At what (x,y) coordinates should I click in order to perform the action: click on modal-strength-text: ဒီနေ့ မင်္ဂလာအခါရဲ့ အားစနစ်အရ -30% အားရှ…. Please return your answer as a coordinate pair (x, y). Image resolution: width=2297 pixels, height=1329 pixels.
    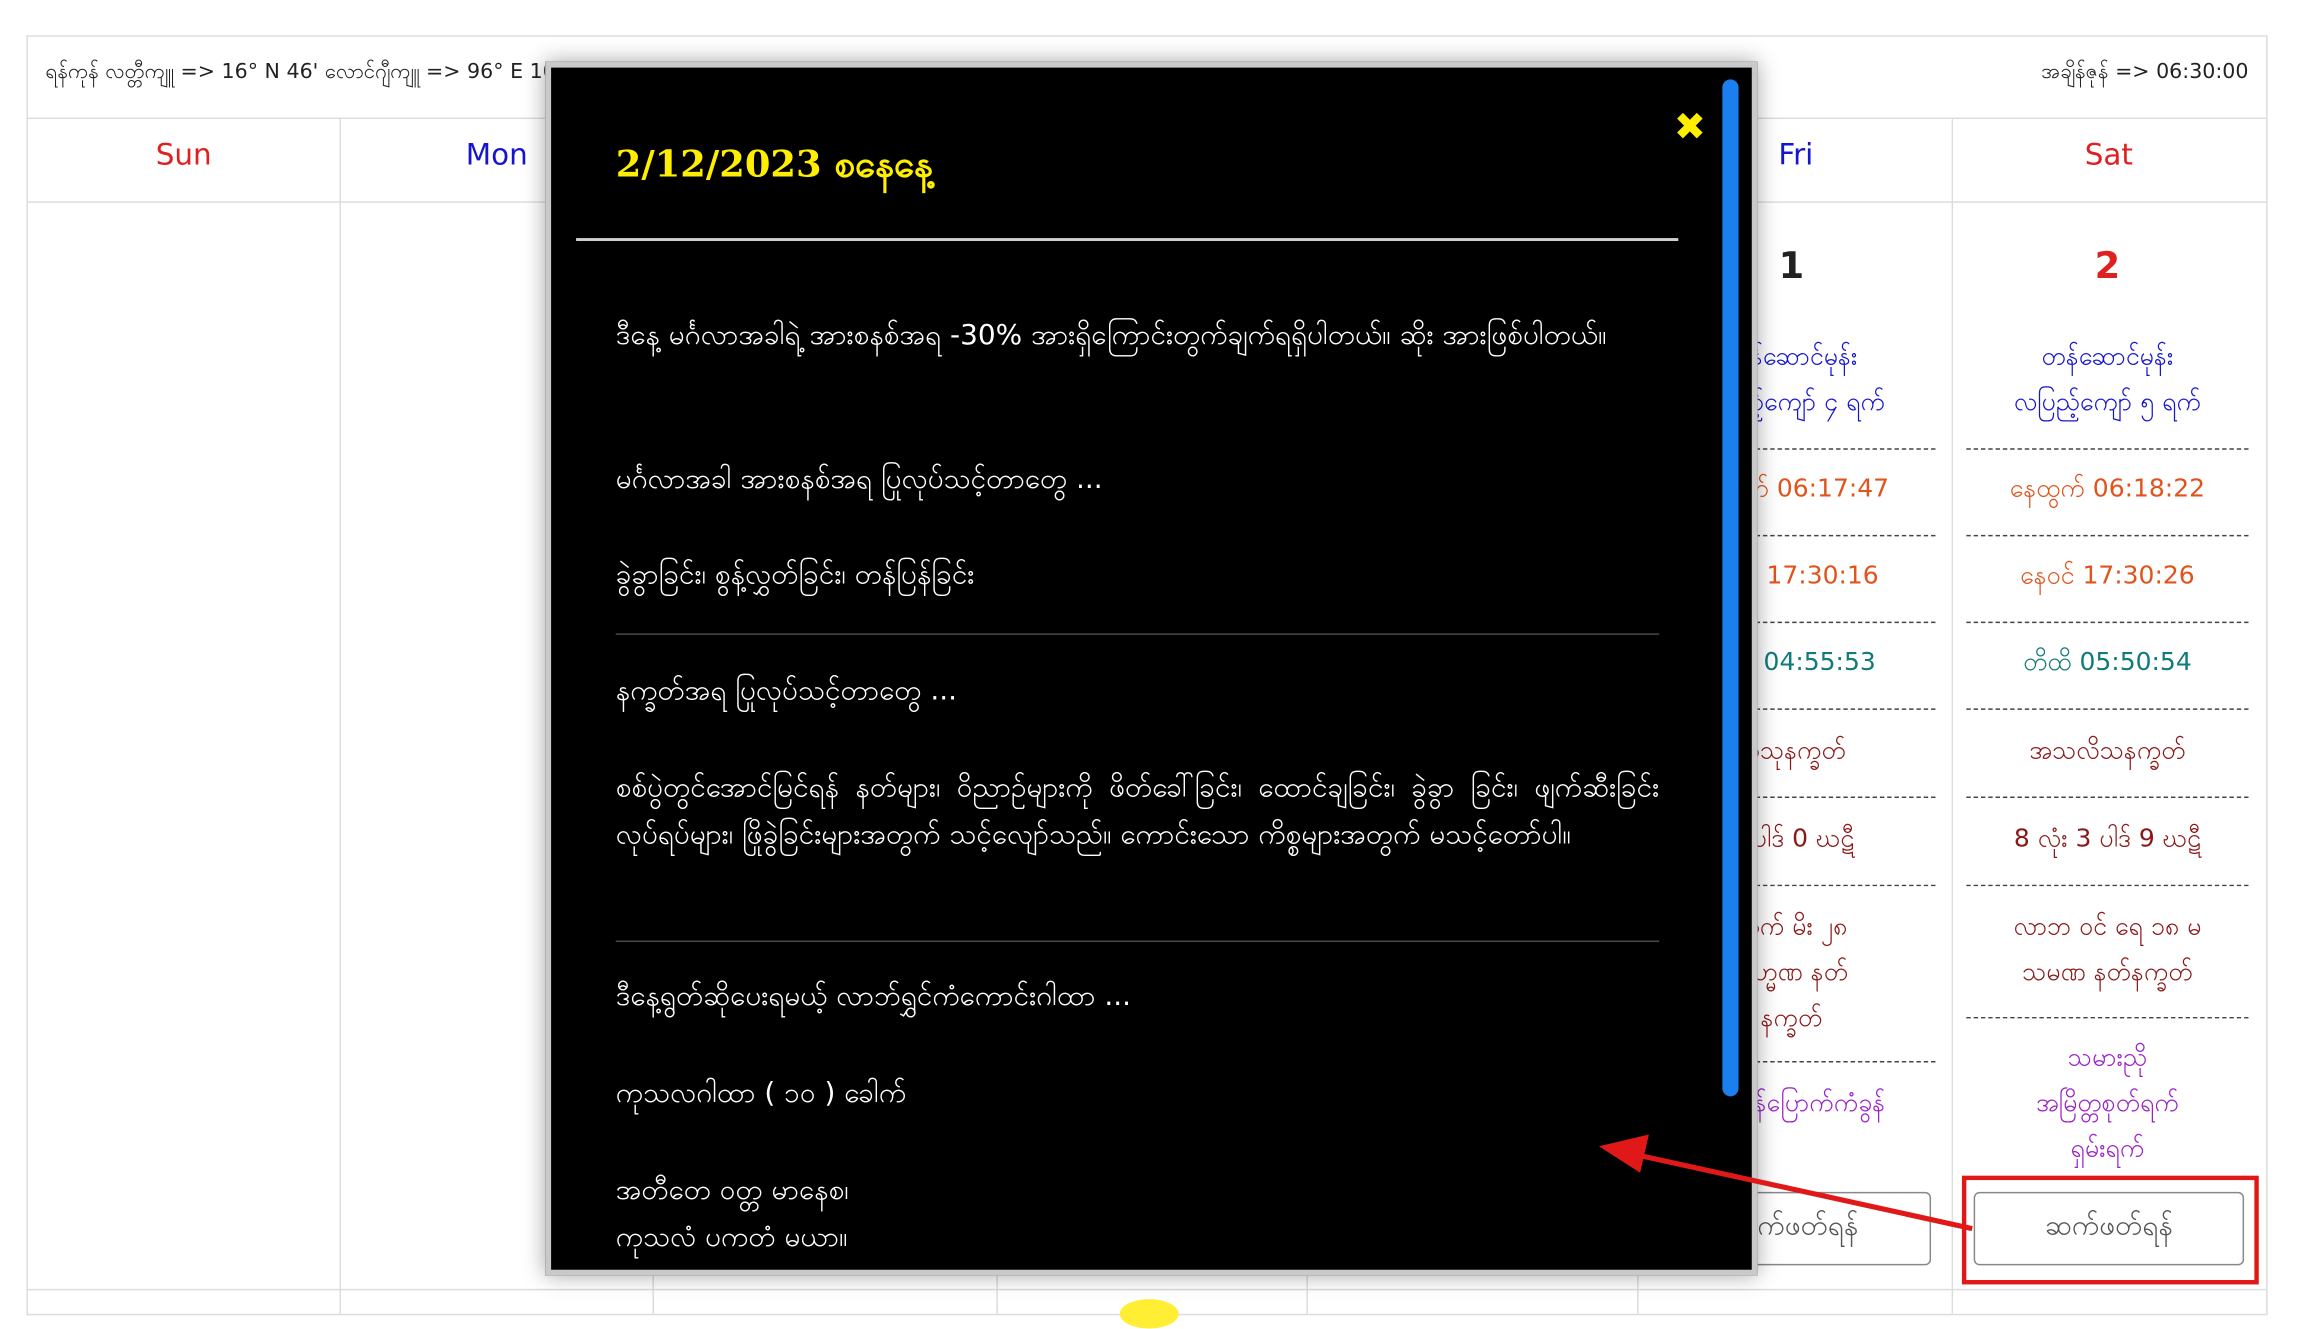
    Looking at the image, I should click on (1111, 335).